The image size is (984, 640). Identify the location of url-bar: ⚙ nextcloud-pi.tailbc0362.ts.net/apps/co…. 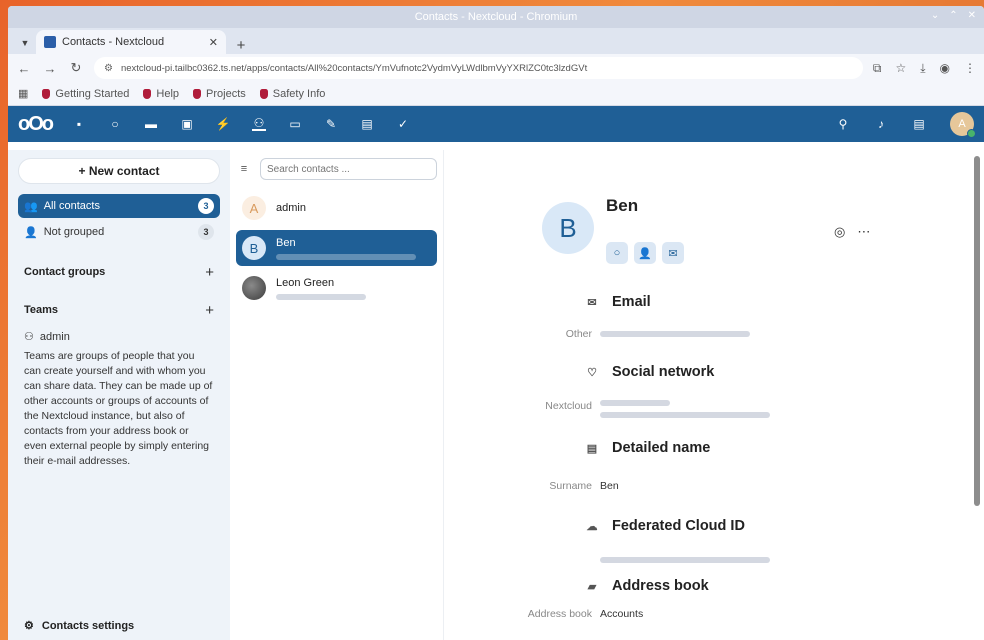
(478, 68).